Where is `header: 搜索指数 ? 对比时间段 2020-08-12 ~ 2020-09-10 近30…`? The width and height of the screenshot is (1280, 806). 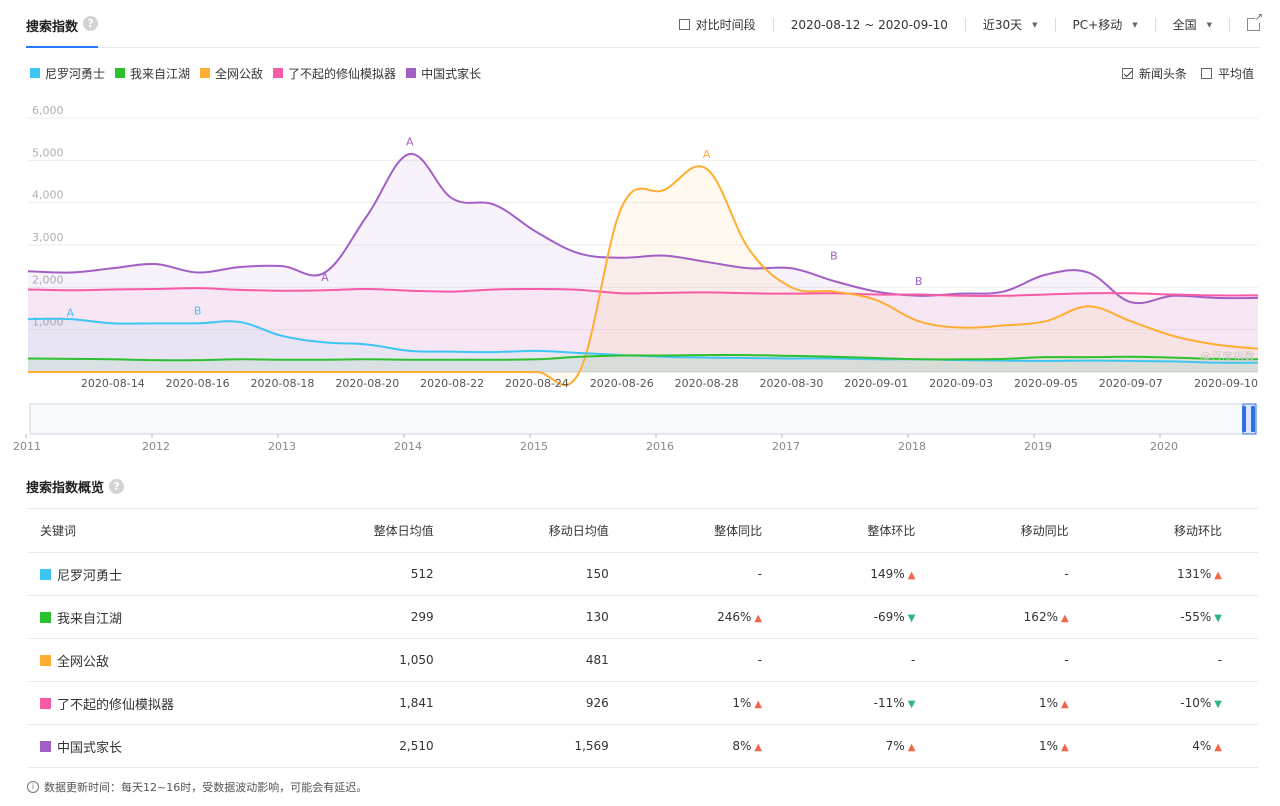 header: 搜索指数 ? 对比时间段 2020-08-12 ~ 2020-09-10 近30… is located at coordinates (644, 24).